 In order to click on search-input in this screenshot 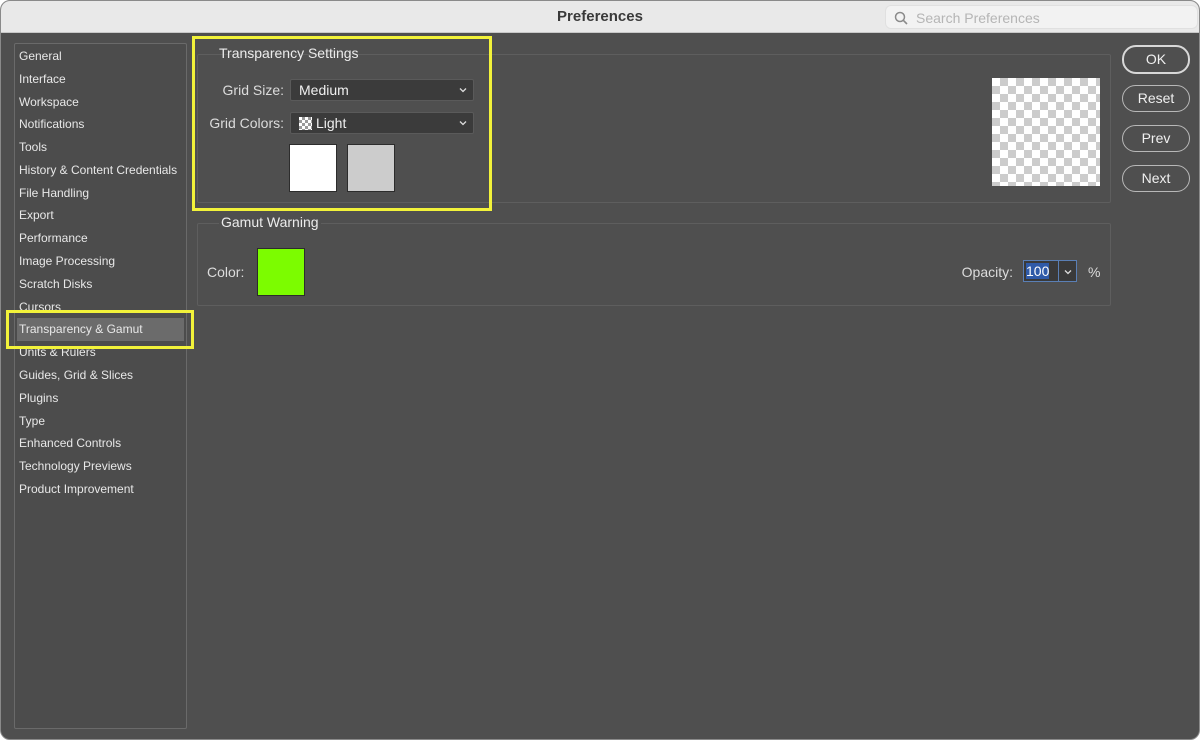, I will do `click(1053, 18)`.